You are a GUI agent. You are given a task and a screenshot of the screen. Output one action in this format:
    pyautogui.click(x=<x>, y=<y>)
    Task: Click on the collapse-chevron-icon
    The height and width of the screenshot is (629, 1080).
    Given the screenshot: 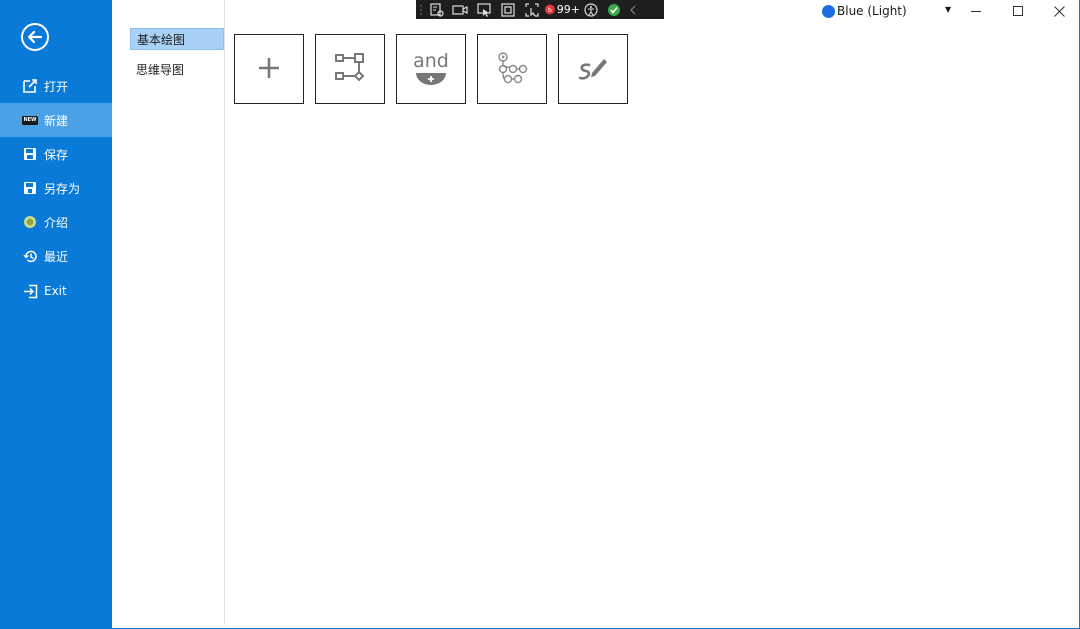 What is the action you would take?
    pyautogui.click(x=633, y=9)
    